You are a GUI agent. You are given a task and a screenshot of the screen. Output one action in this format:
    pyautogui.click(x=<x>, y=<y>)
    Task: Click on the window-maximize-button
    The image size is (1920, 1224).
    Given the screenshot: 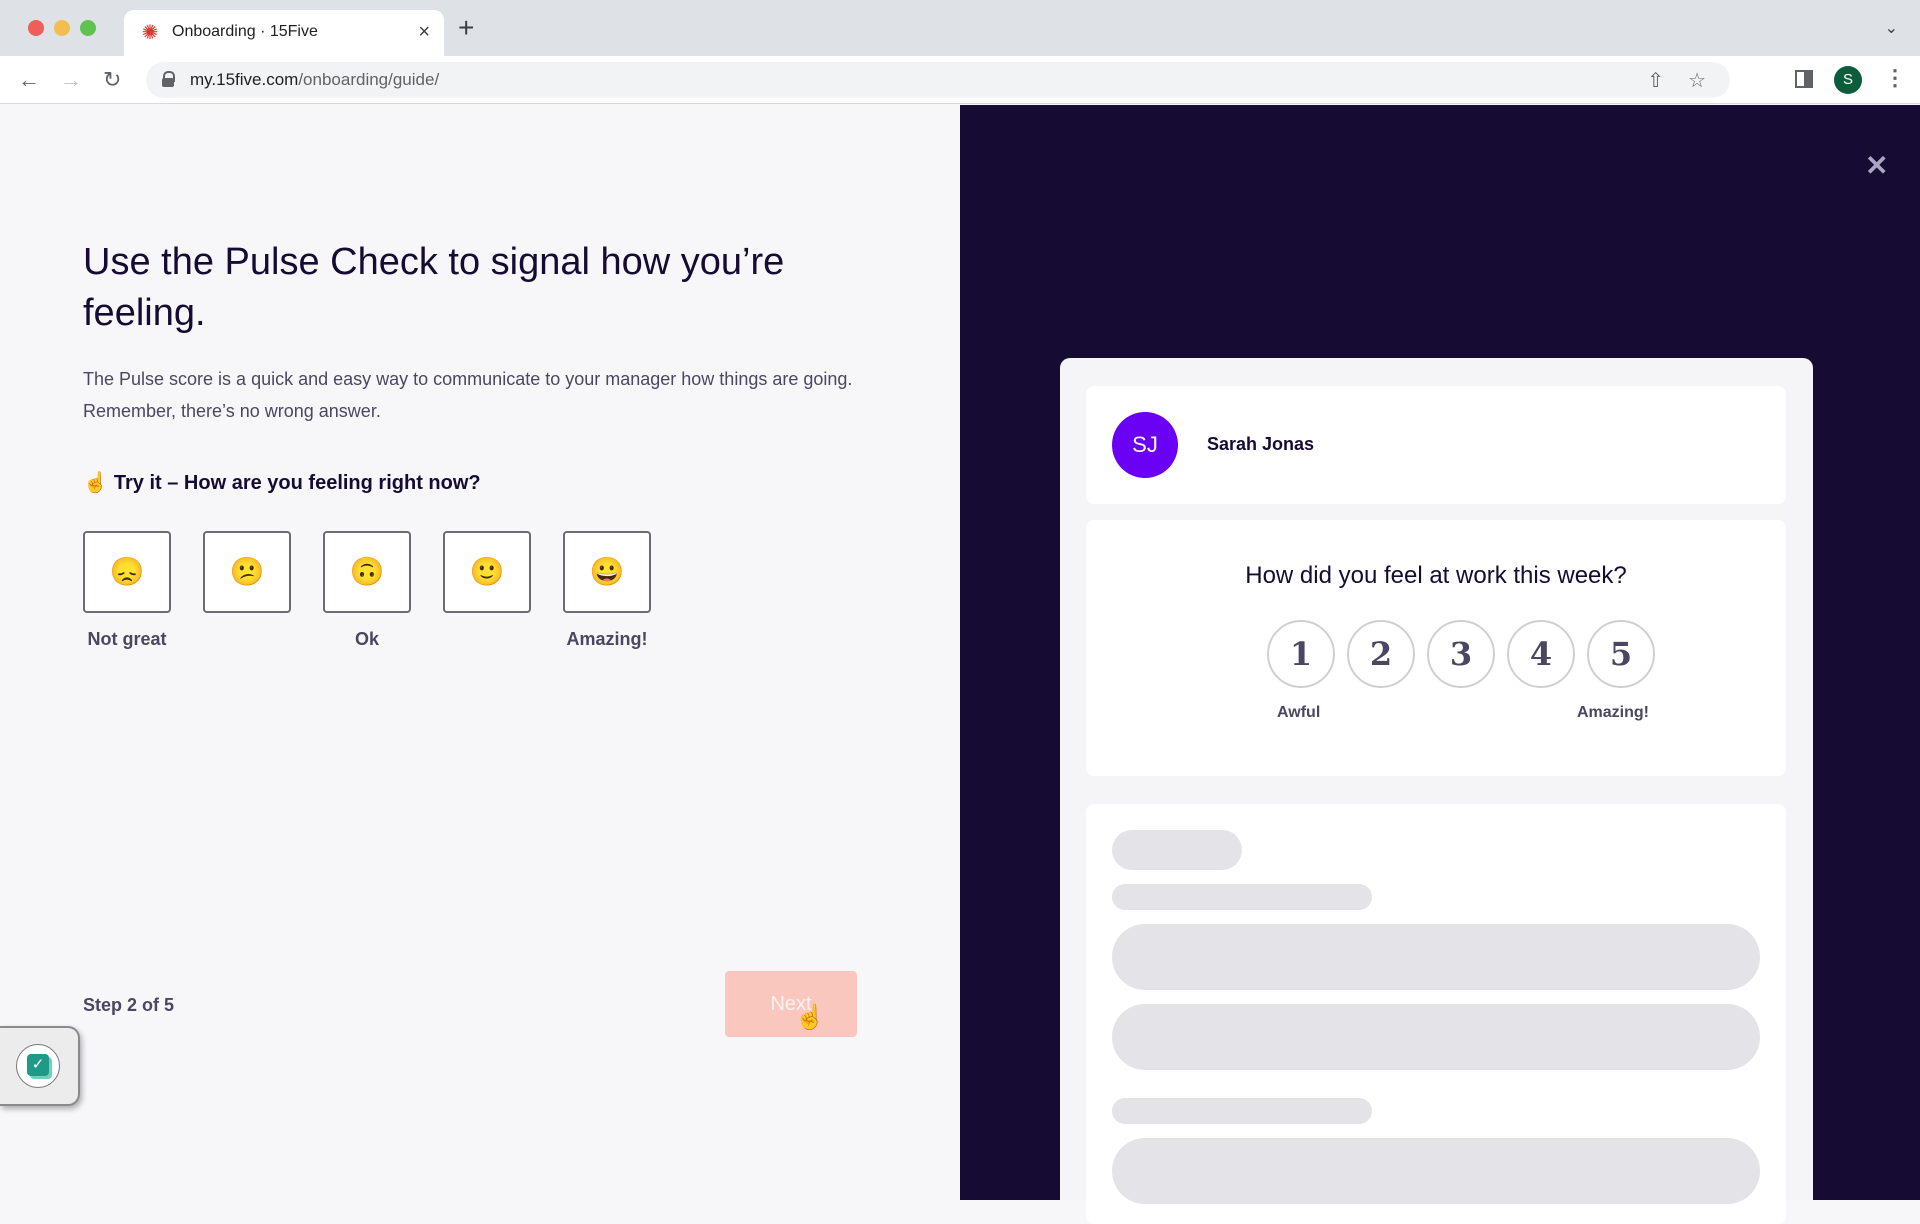 What is the action you would take?
    pyautogui.click(x=88, y=28)
    